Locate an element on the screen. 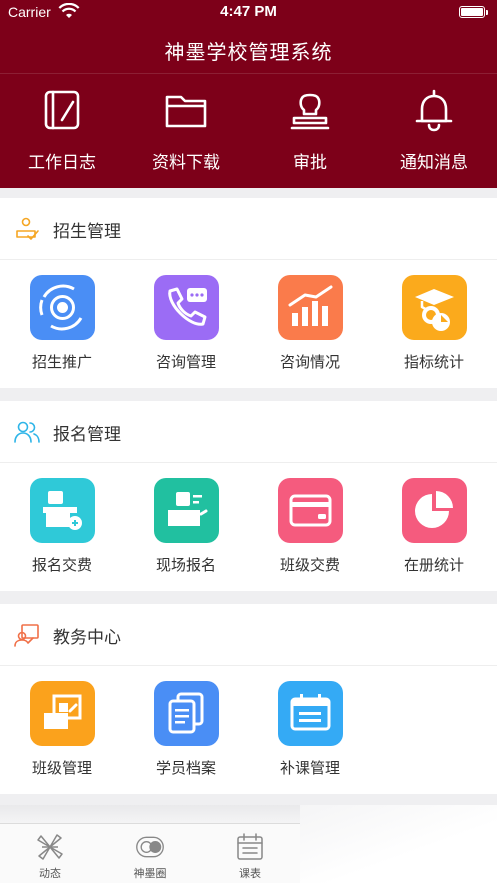  tile-label: 报名交费 is located at coordinates (61, 565).